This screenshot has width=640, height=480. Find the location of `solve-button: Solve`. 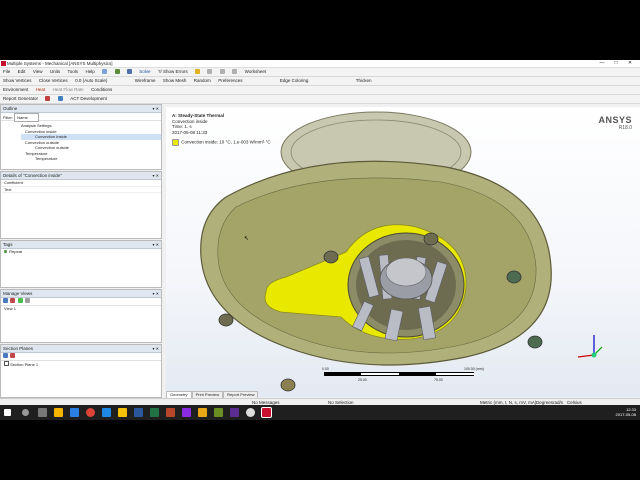

solve-button: Solve is located at coordinates (144, 71).